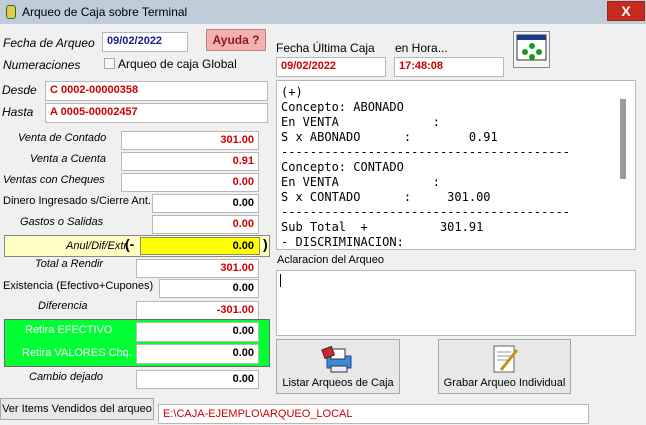 The image size is (646, 425). I want to click on retira-efectivo-label: Retira EFECTIVO, so click(69, 330).